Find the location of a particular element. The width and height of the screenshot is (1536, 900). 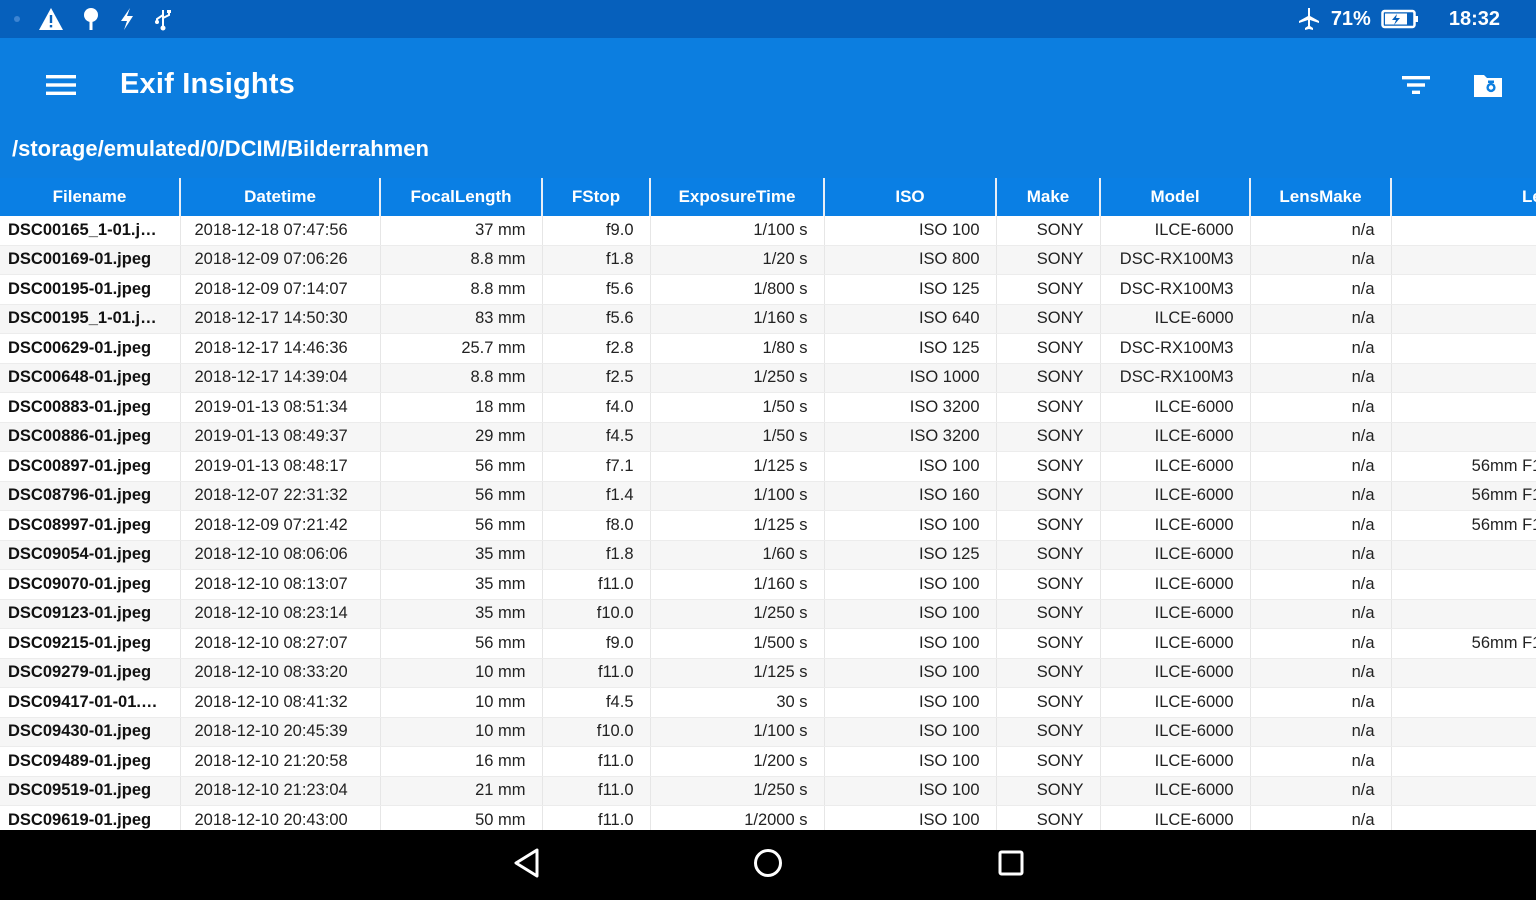

cell-filename: DSC09070-01.jpeg is located at coordinates (90, 584).